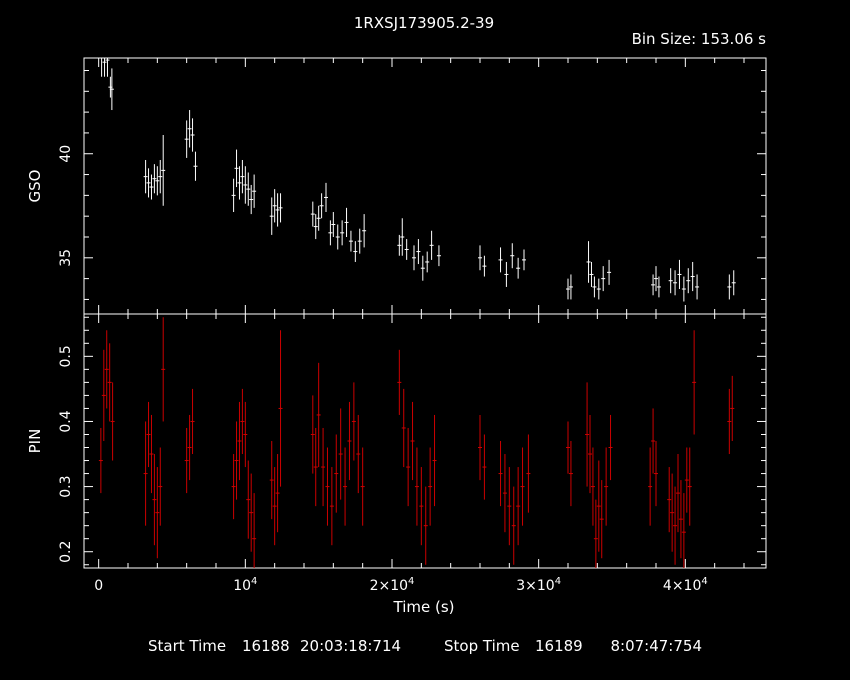 This screenshot has height=680, width=850. I want to click on x-tick-label: 3×104, so click(538, 585).